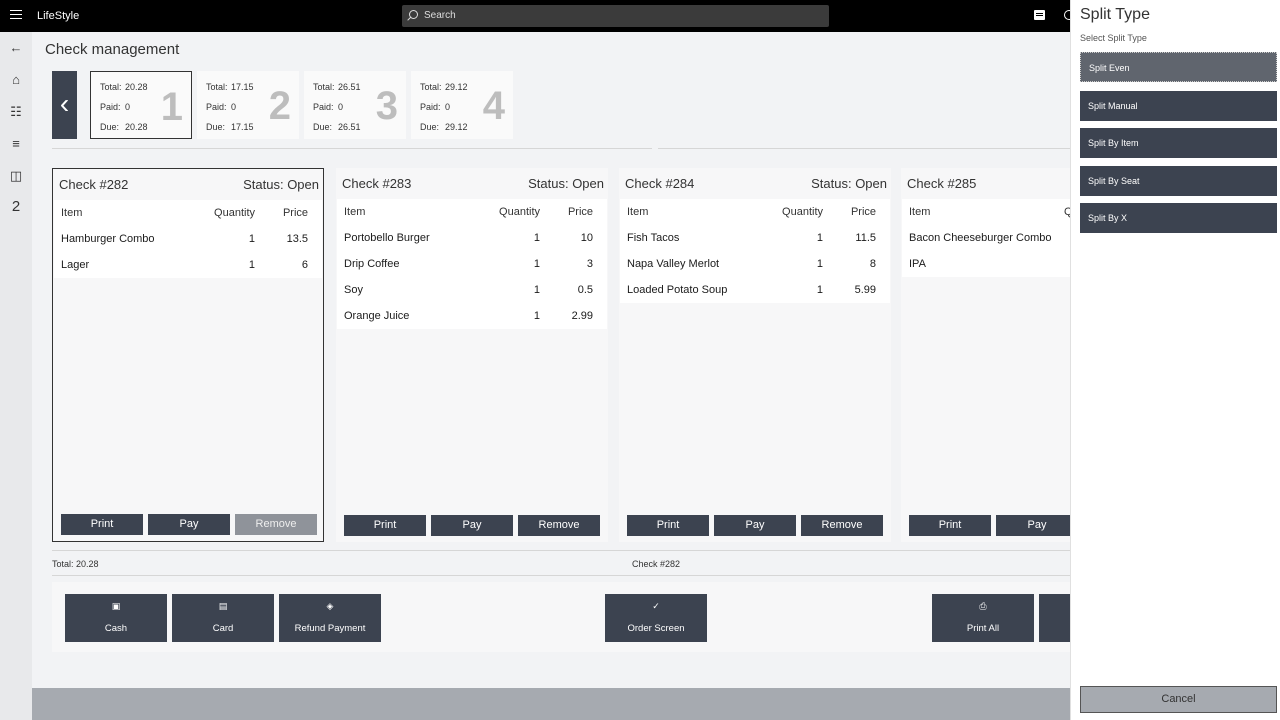 This screenshot has height=720, width=1280. What do you see at coordinates (656, 628) in the screenshot?
I see `order-screen-label: Order Screen` at bounding box center [656, 628].